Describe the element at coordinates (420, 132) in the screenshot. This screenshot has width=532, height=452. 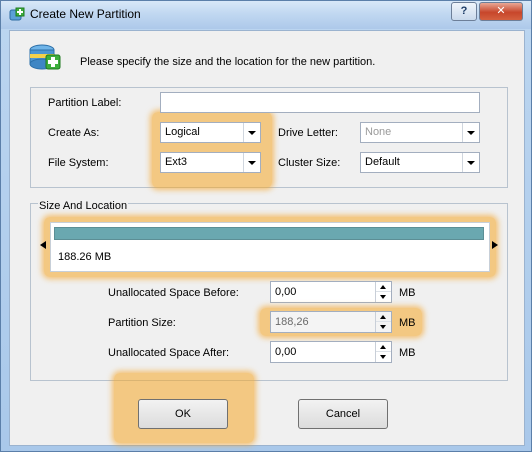
I see `drive-letter-select: None` at that location.